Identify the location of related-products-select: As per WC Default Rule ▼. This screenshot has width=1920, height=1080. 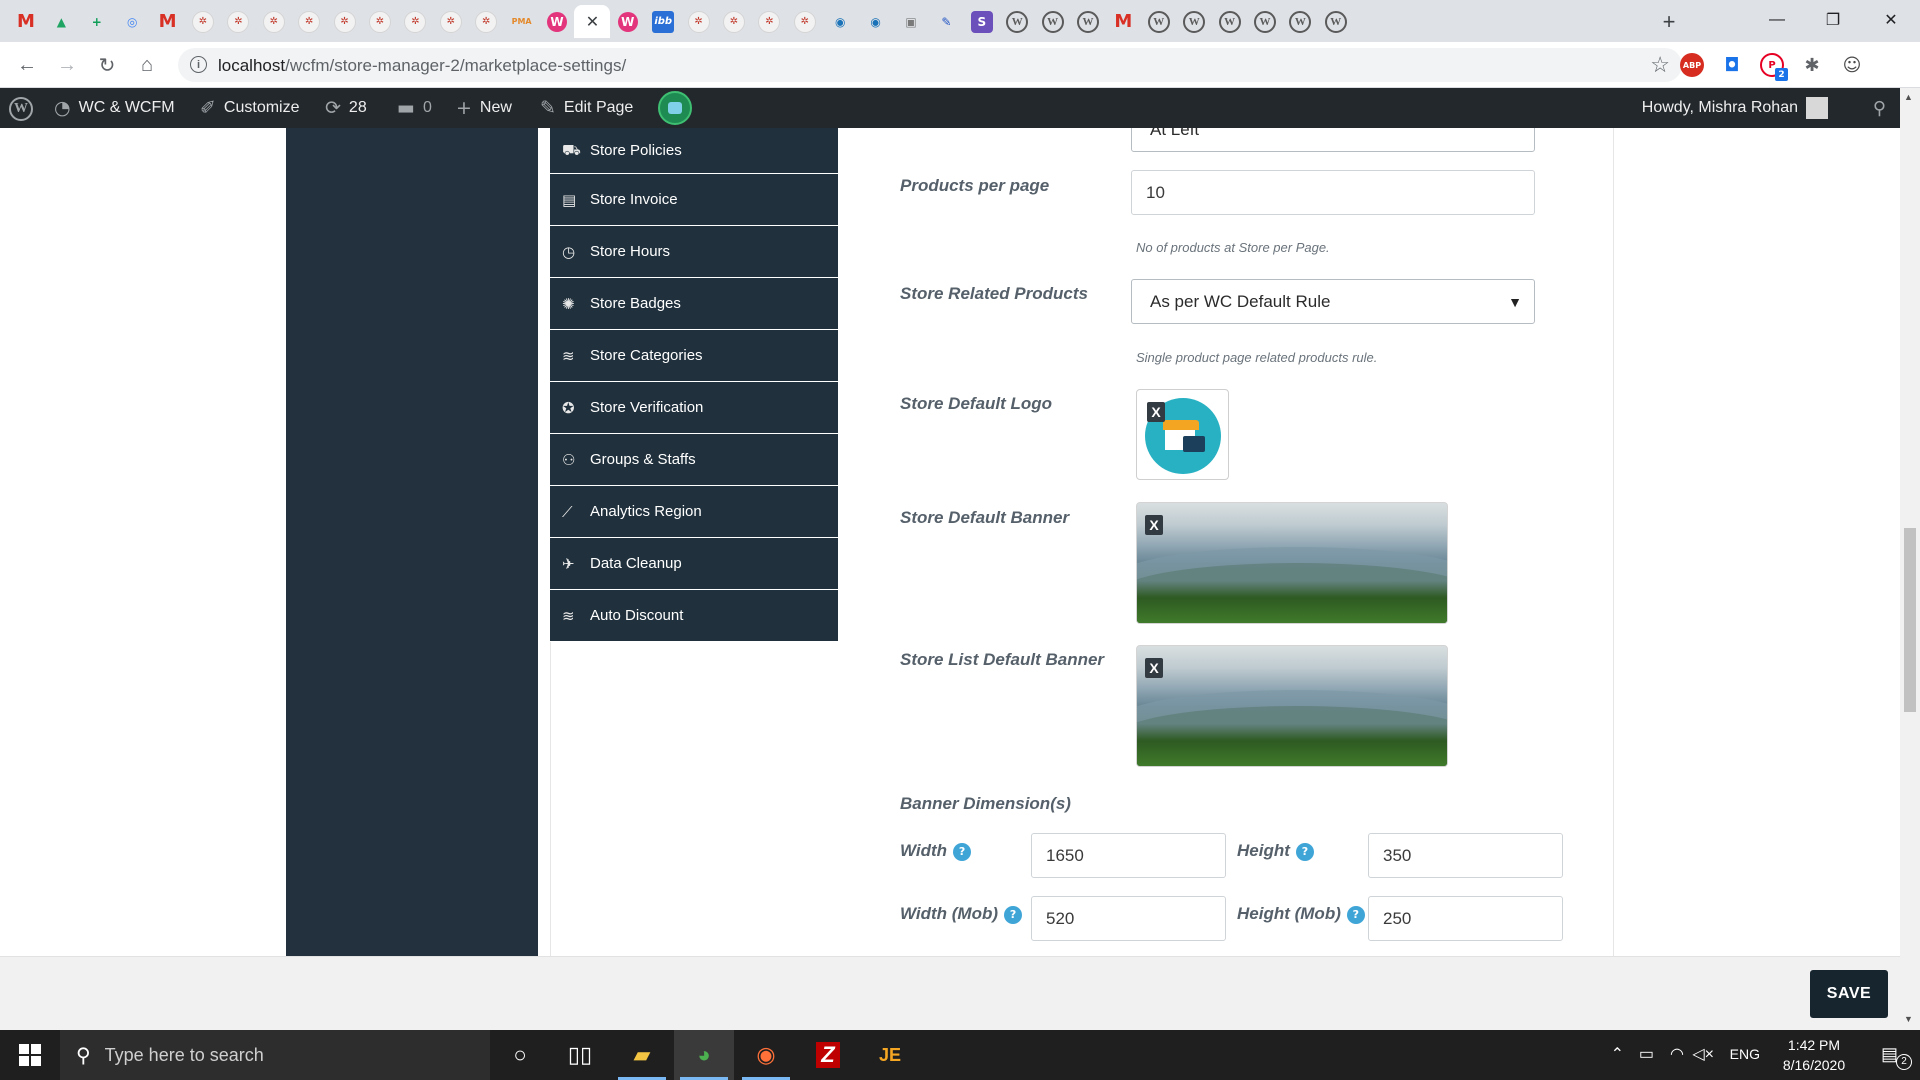
(1333, 301).